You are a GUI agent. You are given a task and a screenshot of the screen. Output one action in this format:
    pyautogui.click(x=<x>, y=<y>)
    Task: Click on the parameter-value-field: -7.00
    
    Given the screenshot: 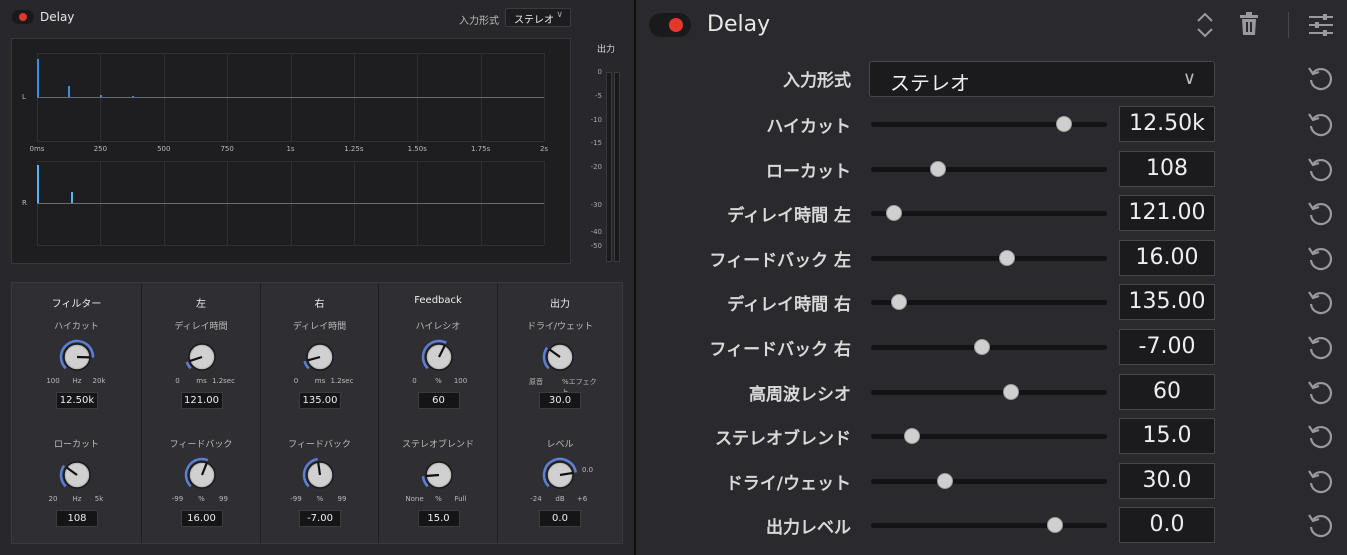 What is the action you would take?
    pyautogui.click(x=1167, y=347)
    